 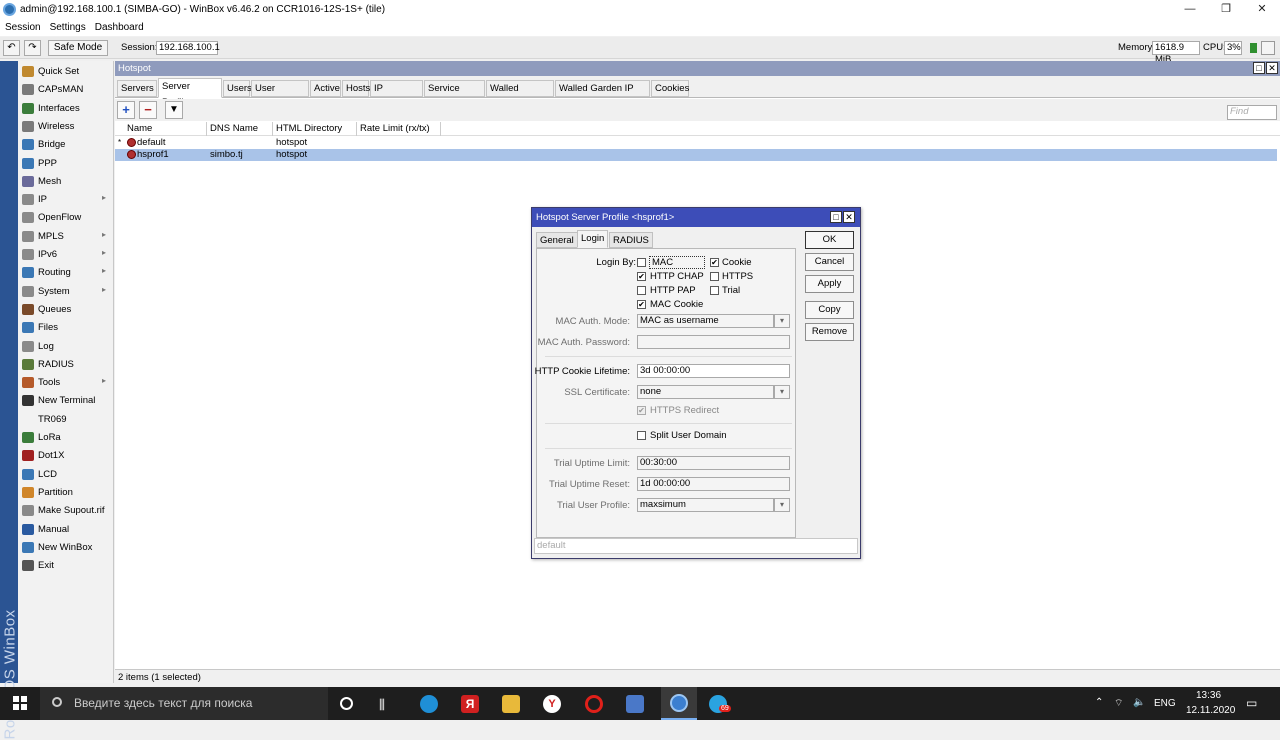 What do you see at coordinates (1139, 702) in the screenshot?
I see `volume-icon: 🔈` at bounding box center [1139, 702].